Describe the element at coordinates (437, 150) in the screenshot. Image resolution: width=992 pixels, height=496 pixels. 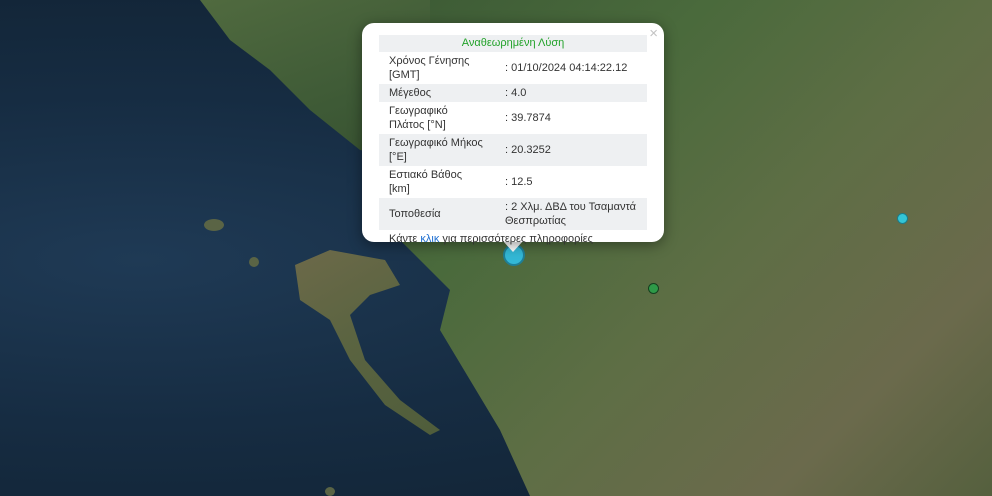
I see `detail-key: Γεωγραφικό Μήκος [°E]` at that location.